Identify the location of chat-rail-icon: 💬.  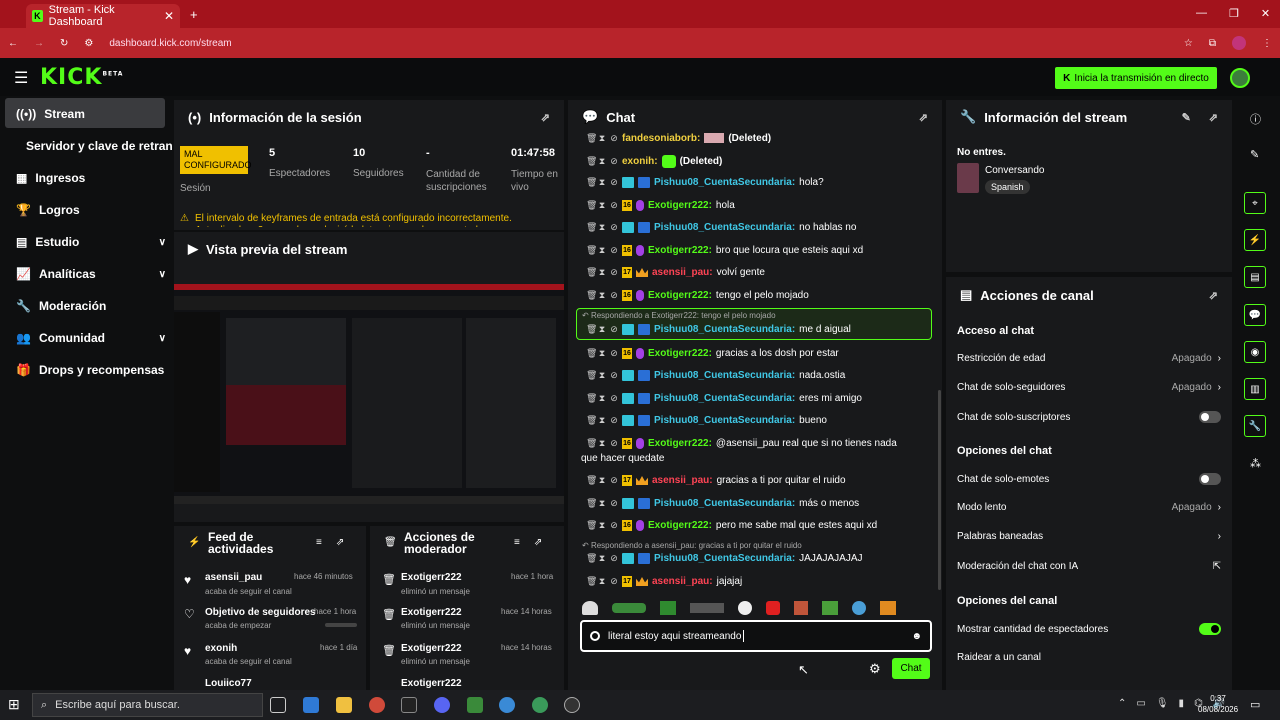
(1255, 315).